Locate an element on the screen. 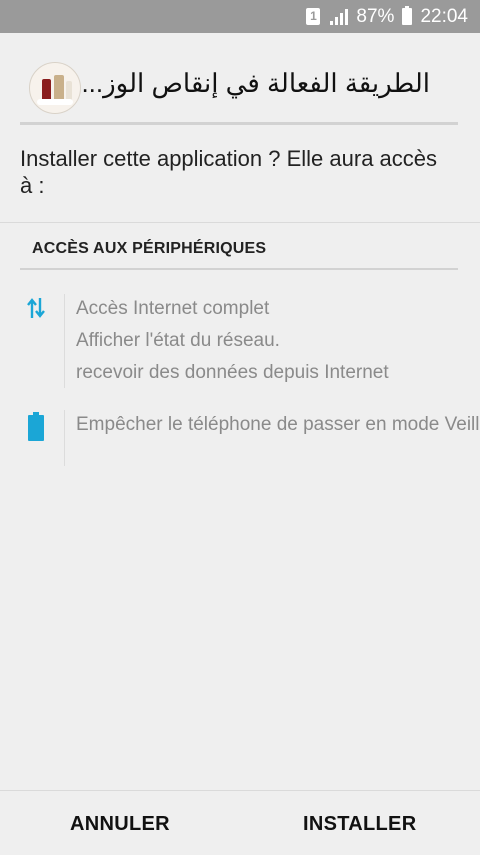 The height and width of the screenshot is (855, 480). permission-item: recevoir des données depuis Internet is located at coordinates (232, 372).